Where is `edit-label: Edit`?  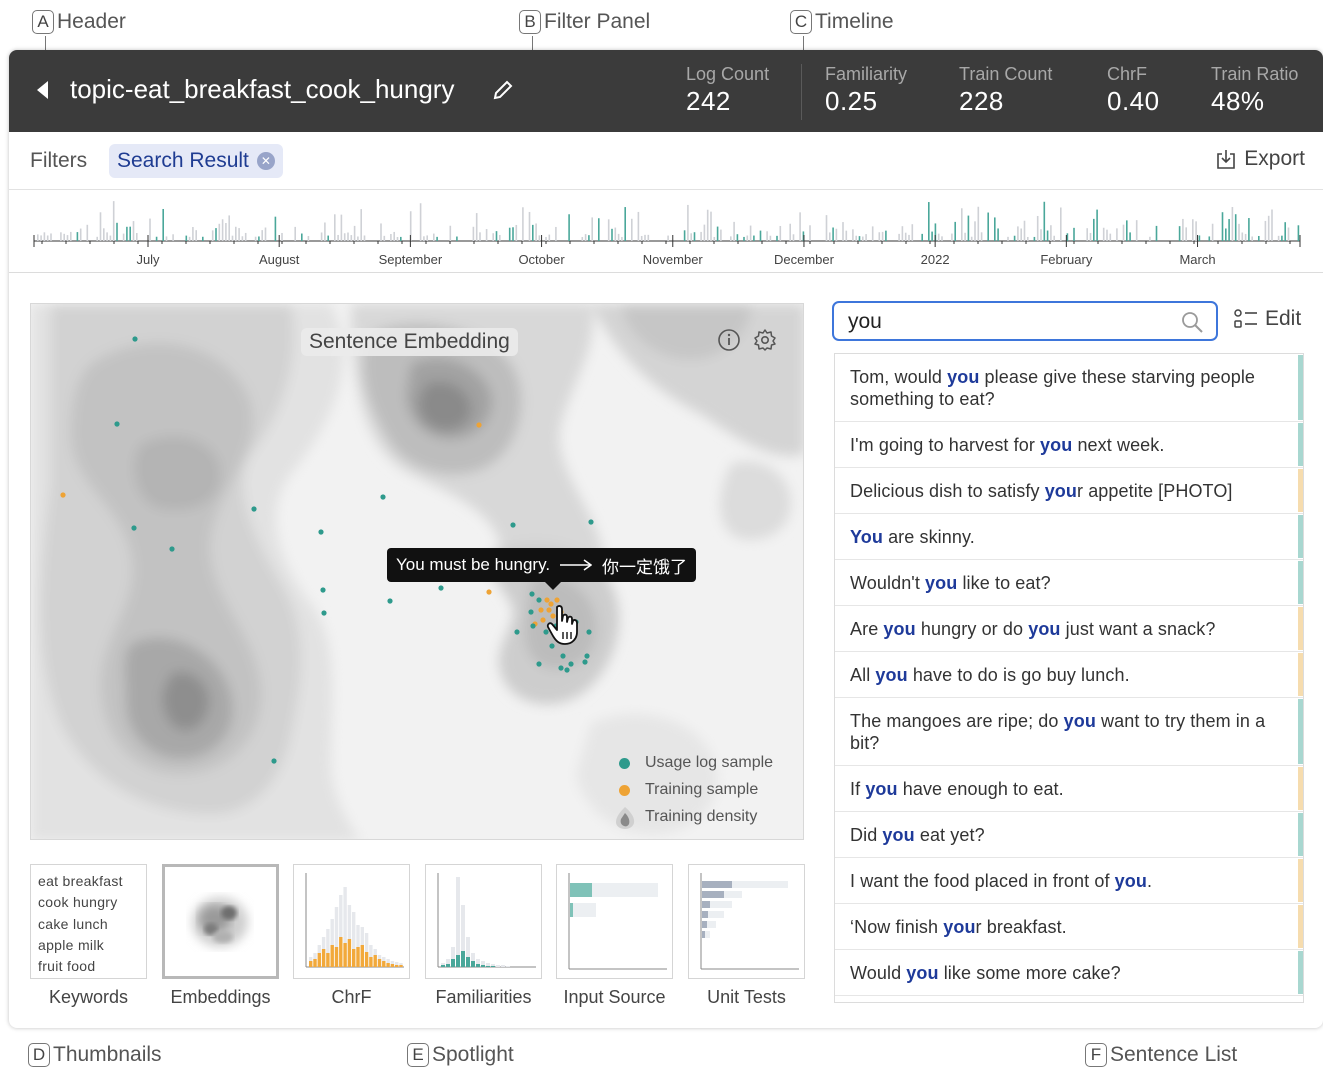
edit-label: Edit is located at coordinates (1283, 318).